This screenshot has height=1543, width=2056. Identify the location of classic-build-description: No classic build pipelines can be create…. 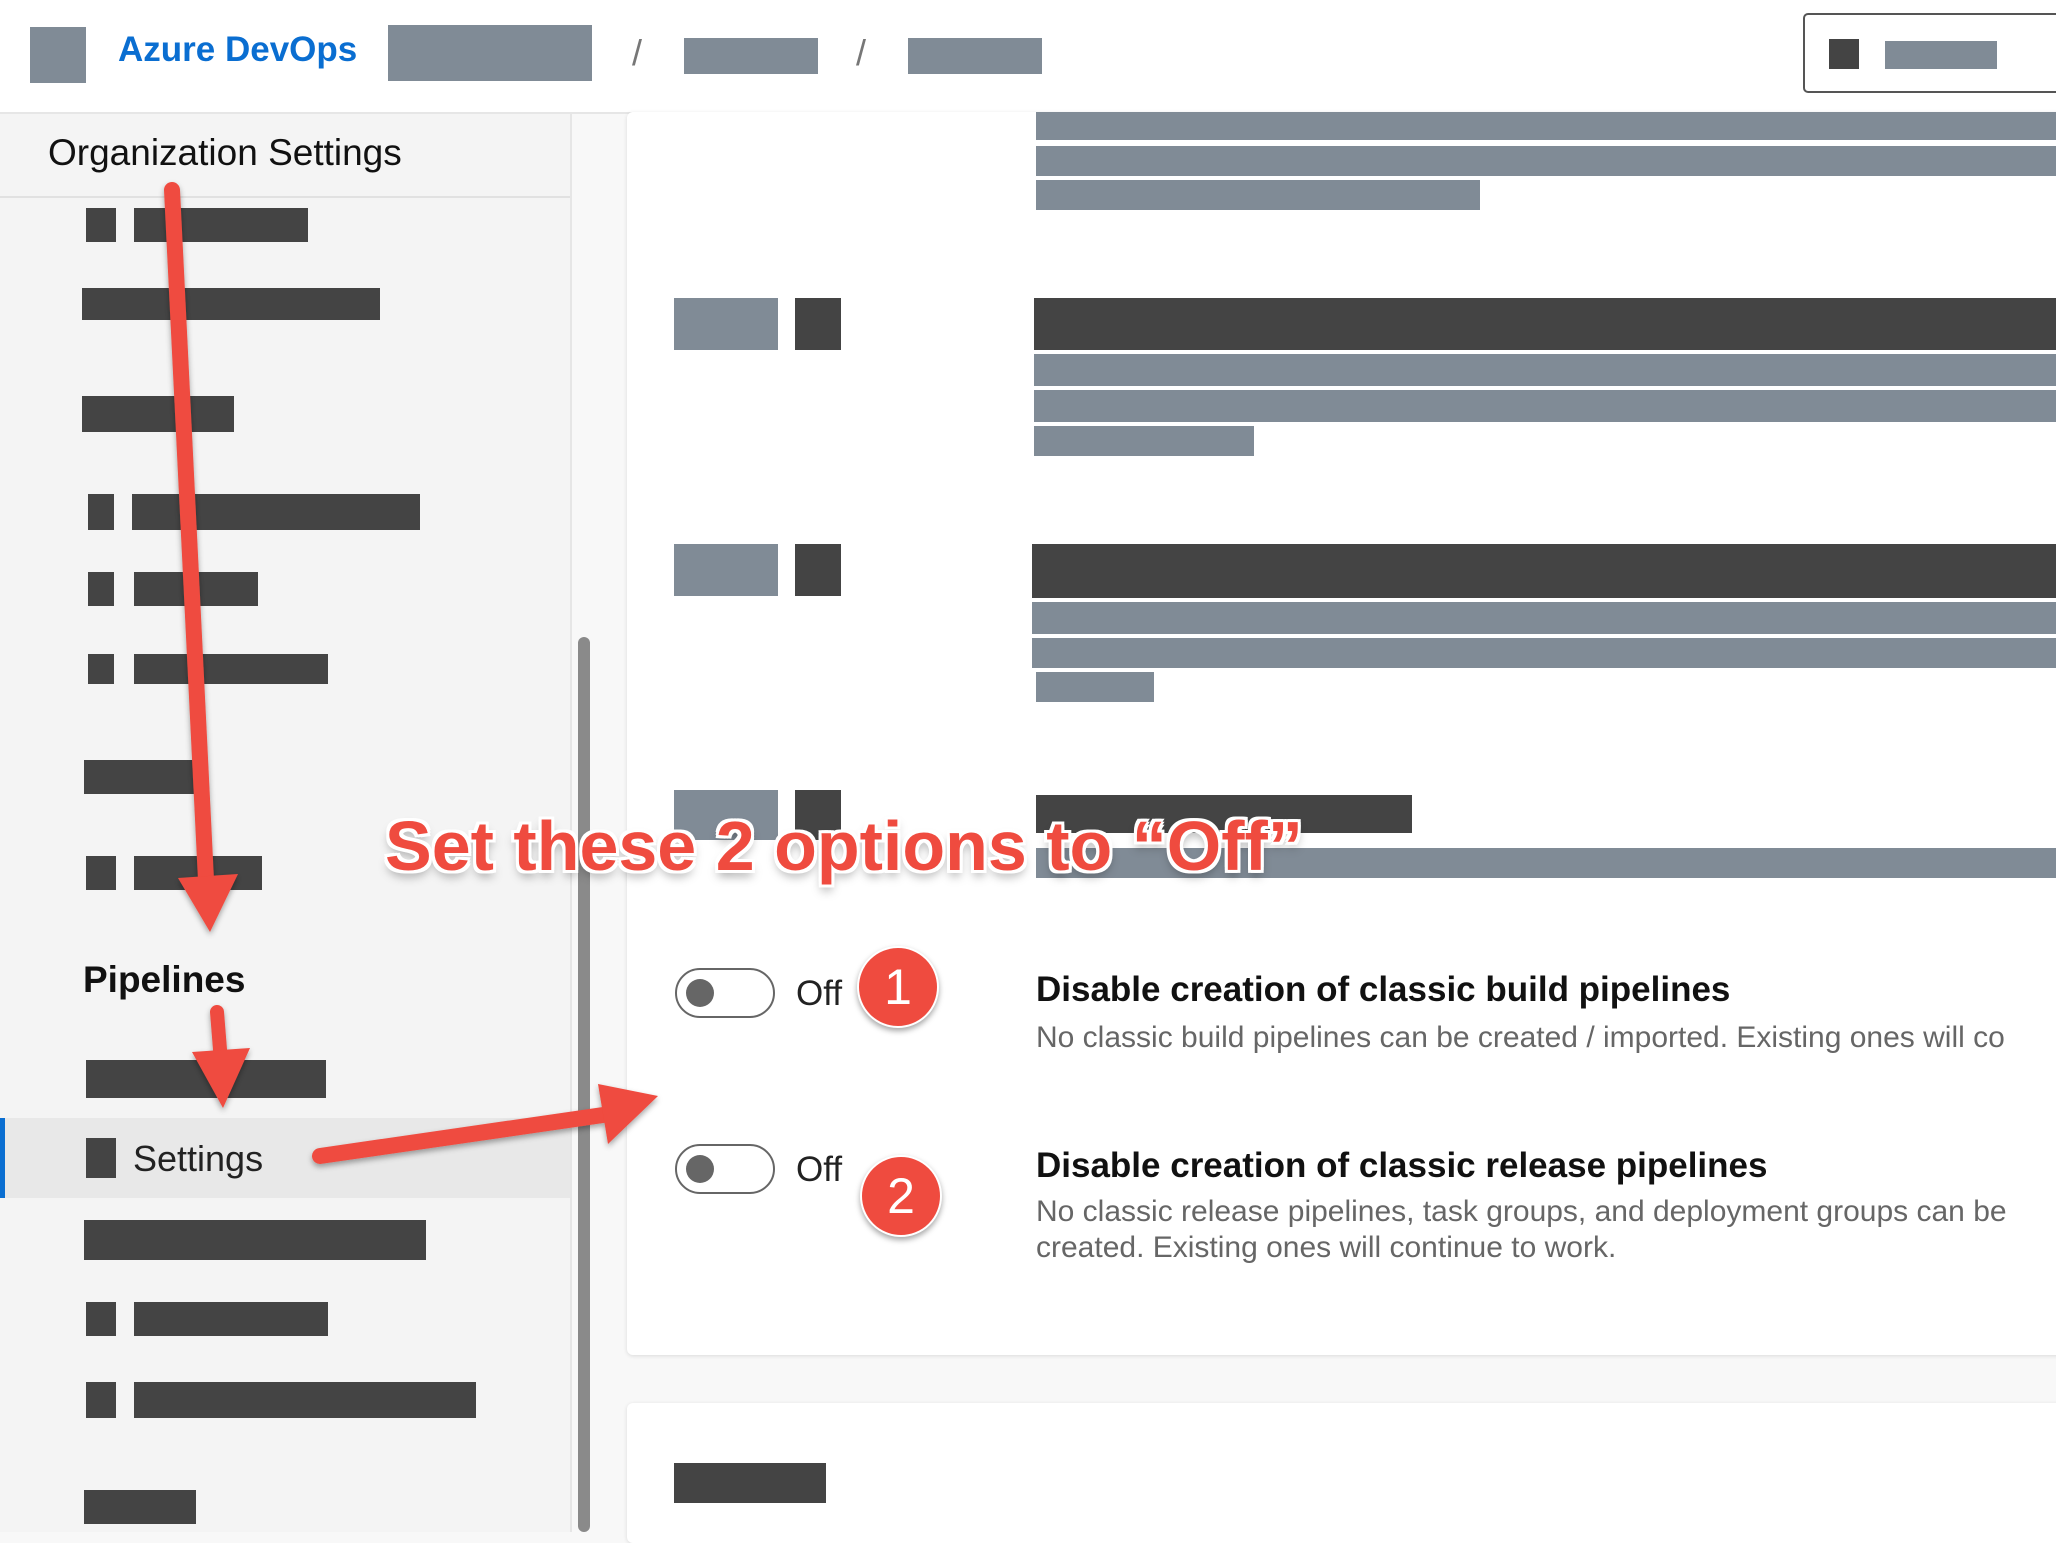
(1520, 1037).